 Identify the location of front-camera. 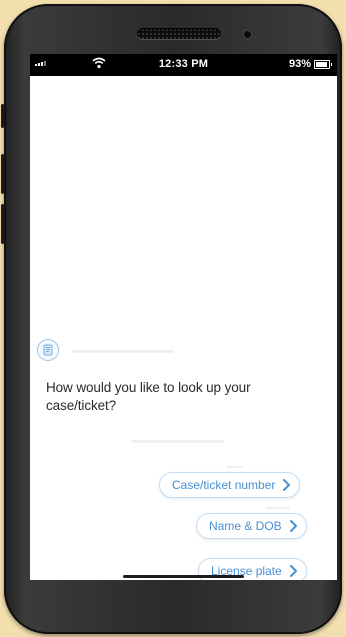
(247, 34).